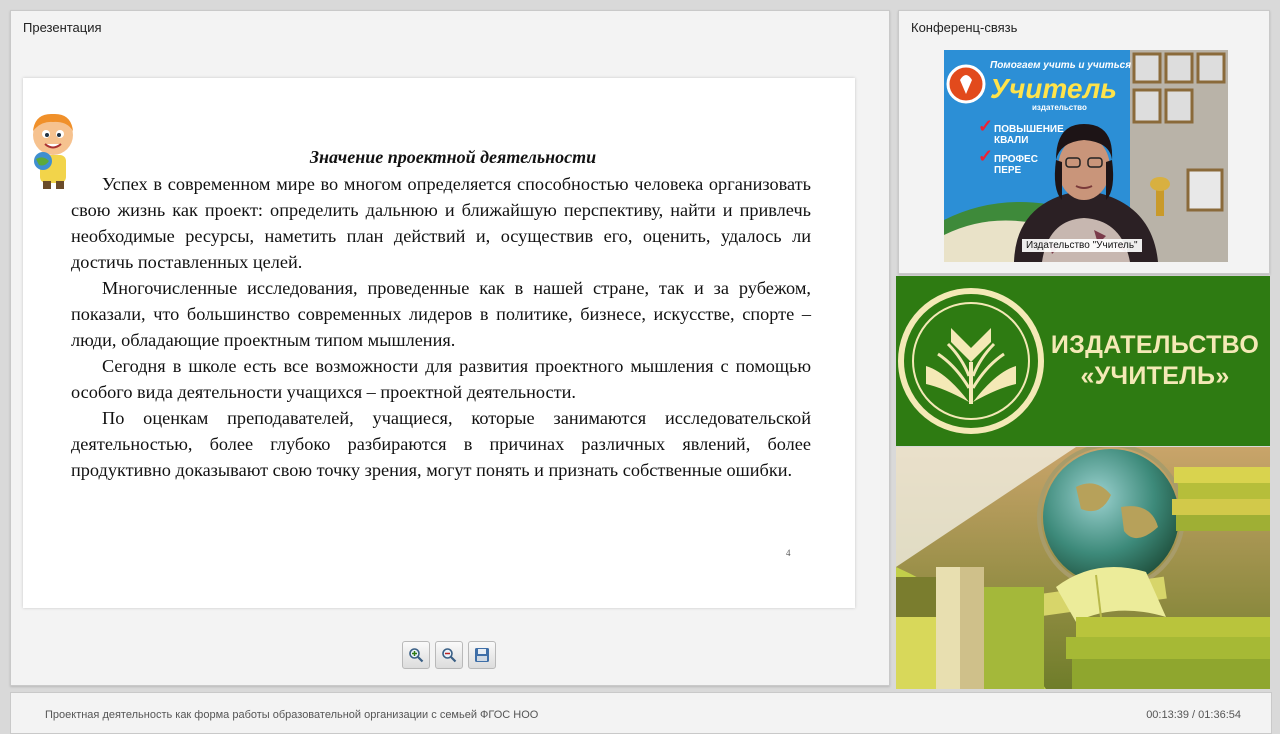 Image resolution: width=1280 pixels, height=734 pixels. What do you see at coordinates (1011, 140) in the screenshot?
I see `svg-text: КВАЛИ` at bounding box center [1011, 140].